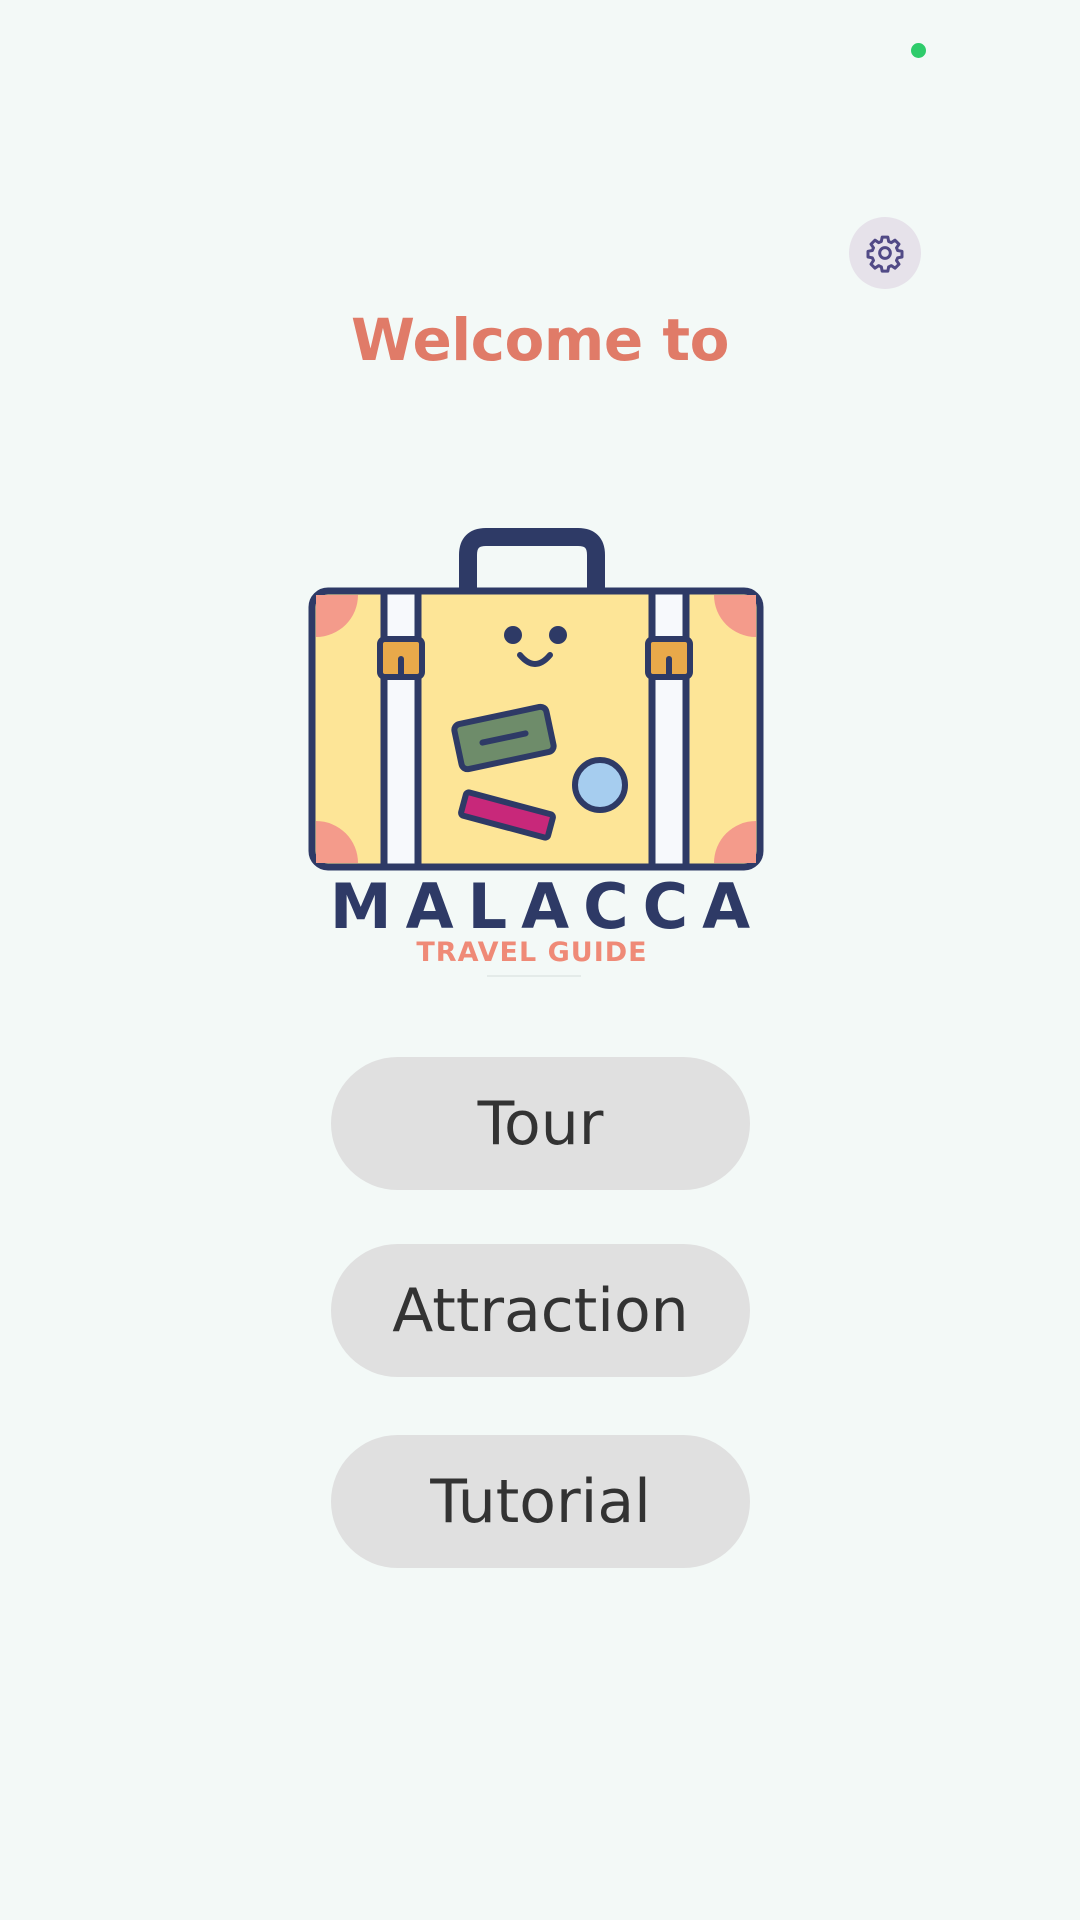 The image size is (1080, 1920). I want to click on attraction-button: Attraction, so click(540, 1310).